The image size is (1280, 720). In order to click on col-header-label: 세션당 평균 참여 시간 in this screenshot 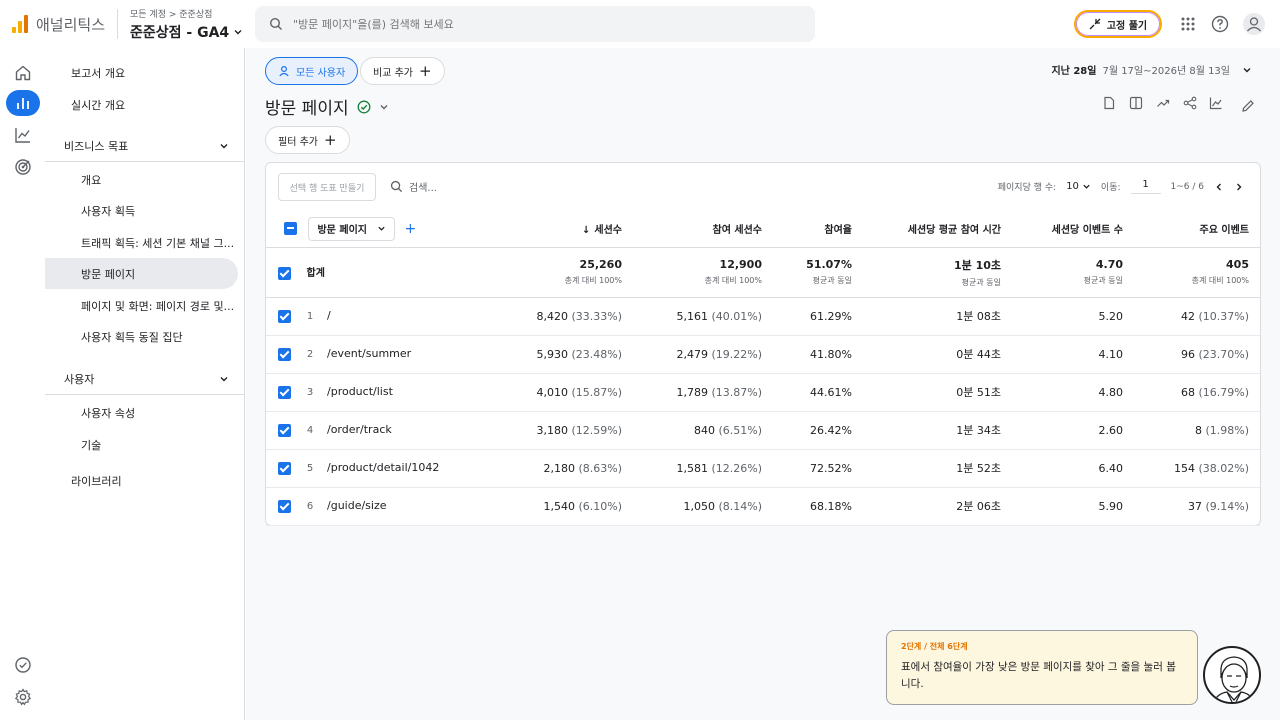, I will do `click(954, 231)`.